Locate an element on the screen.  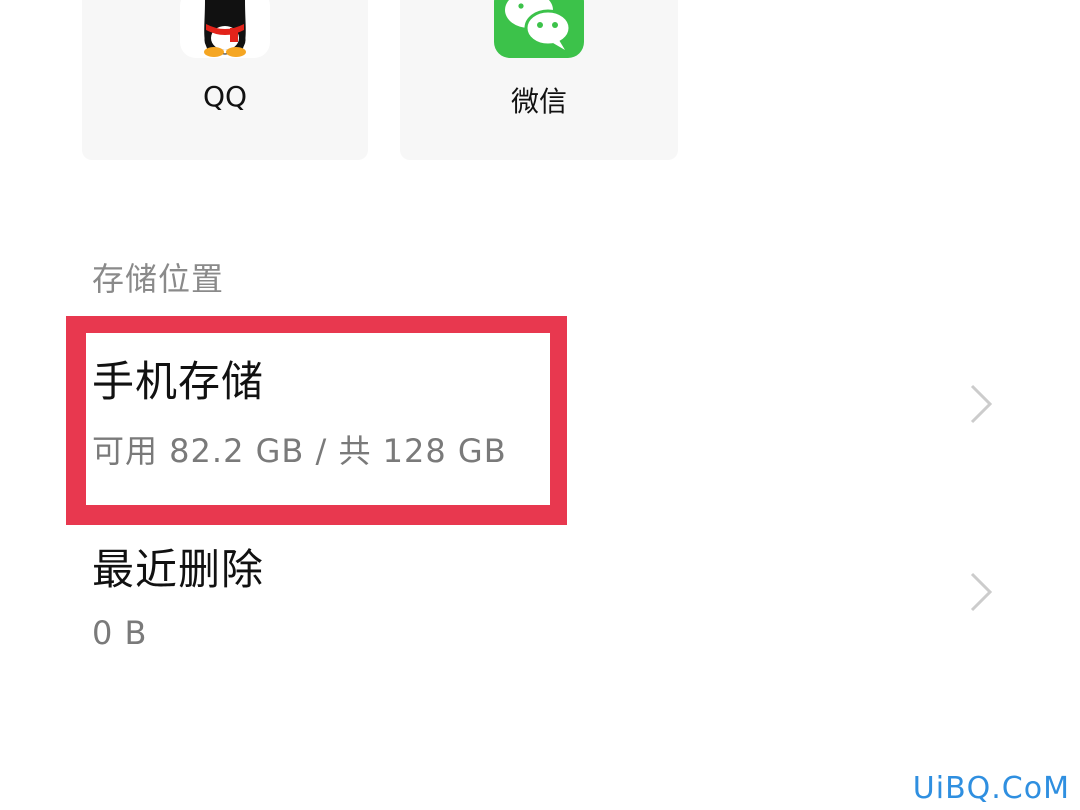
list-item-subtitle: 0 B is located at coordinates (120, 633).